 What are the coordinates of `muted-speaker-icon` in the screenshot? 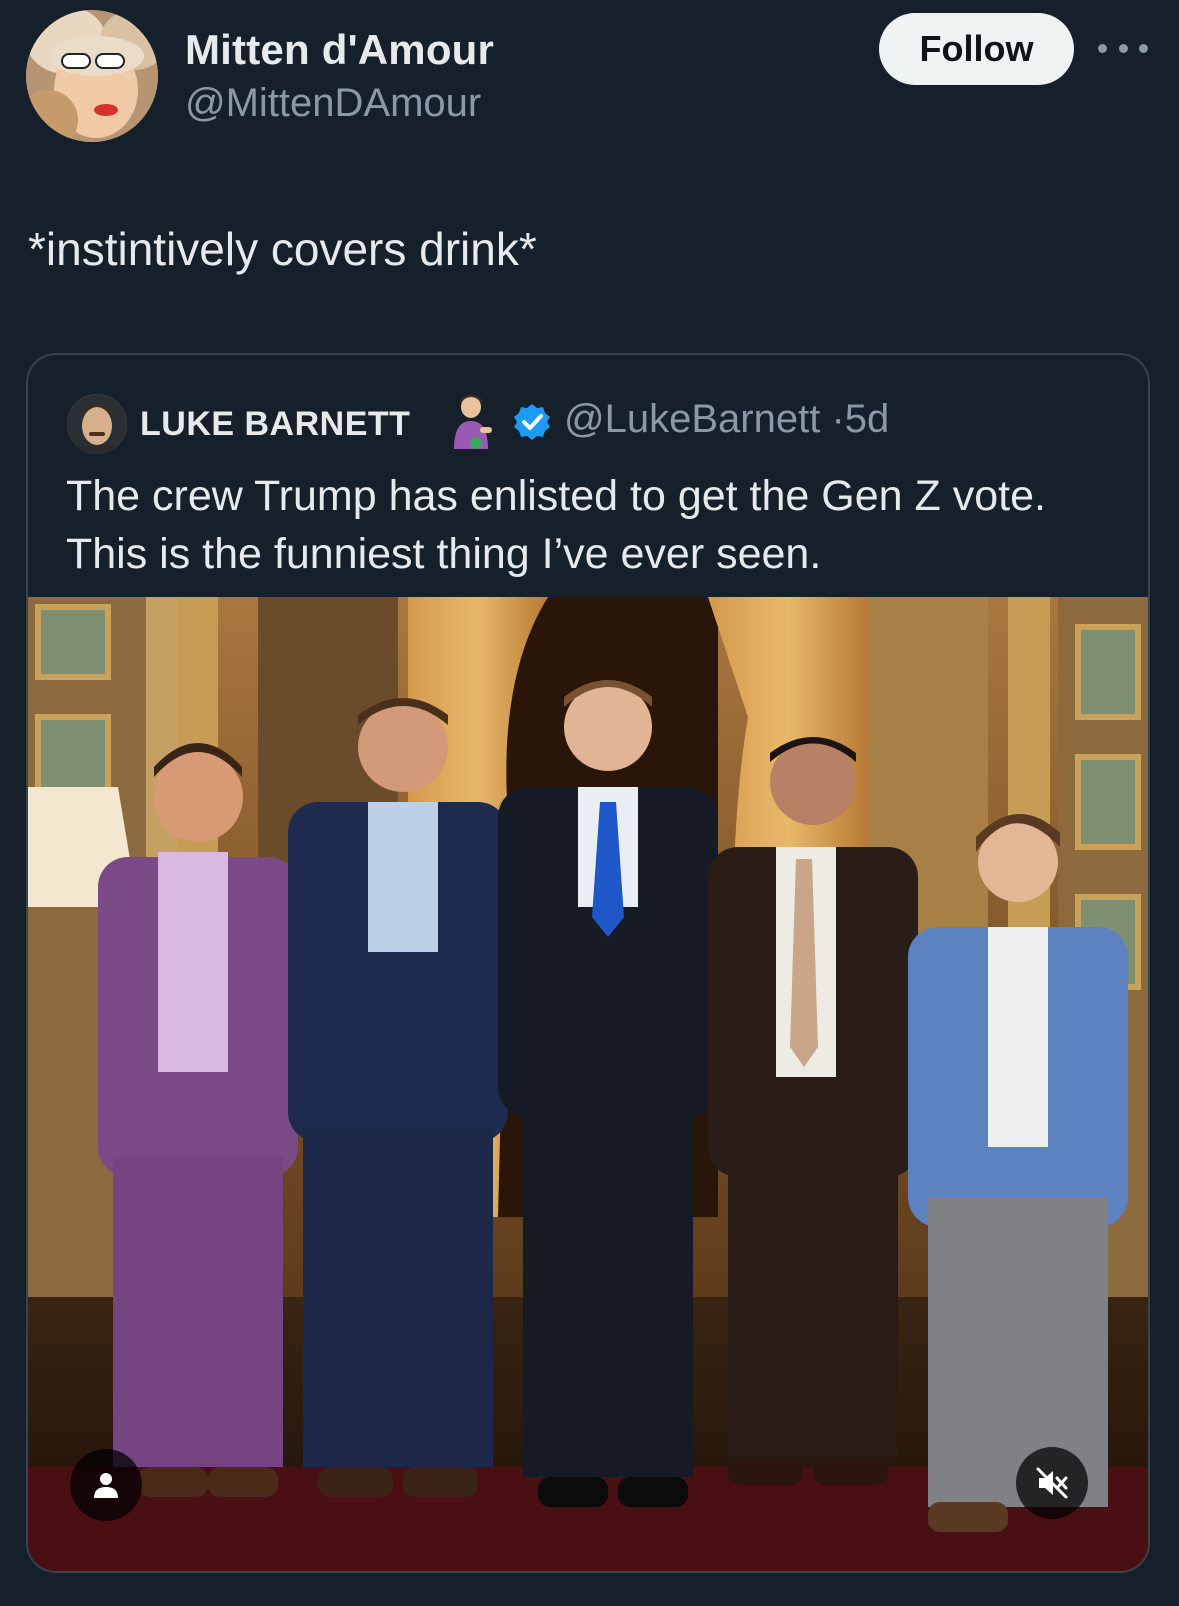 It's located at (1052, 1483).